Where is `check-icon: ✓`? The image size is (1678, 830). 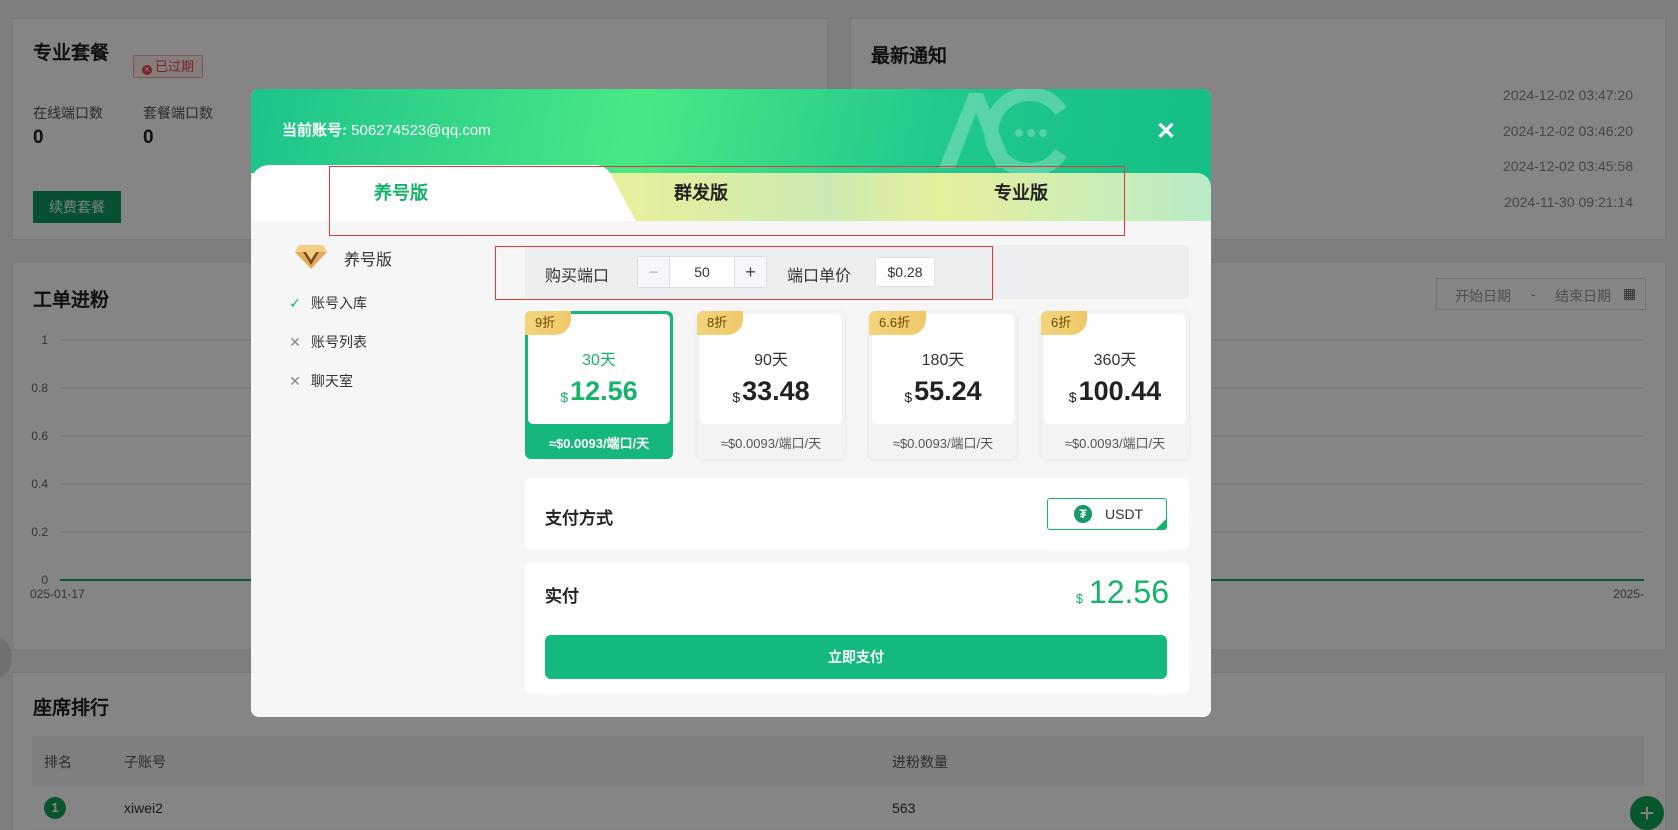
check-icon: ✓ is located at coordinates (295, 303).